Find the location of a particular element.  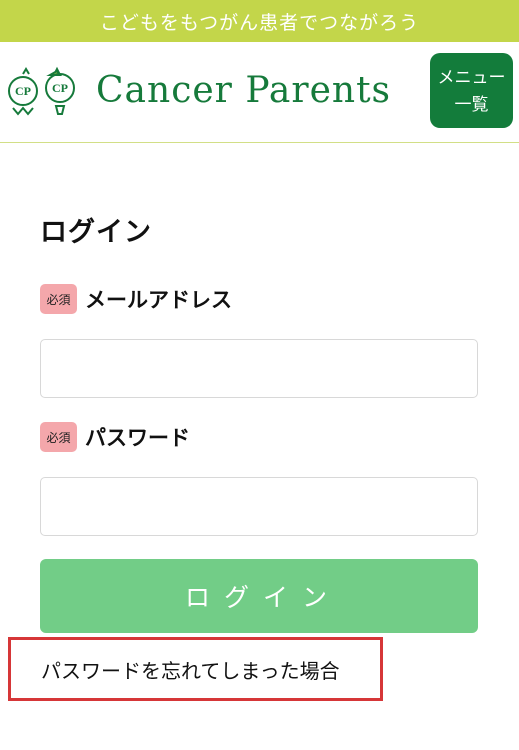

banner-tagline: こどもをもつがん患者でつながろう is located at coordinates (259, 22).